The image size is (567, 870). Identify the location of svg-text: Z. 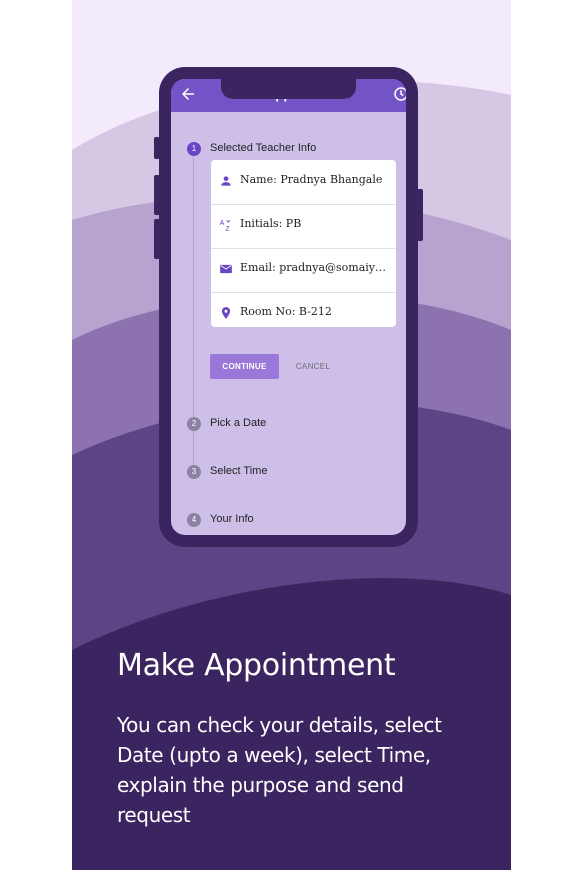
(227, 229).